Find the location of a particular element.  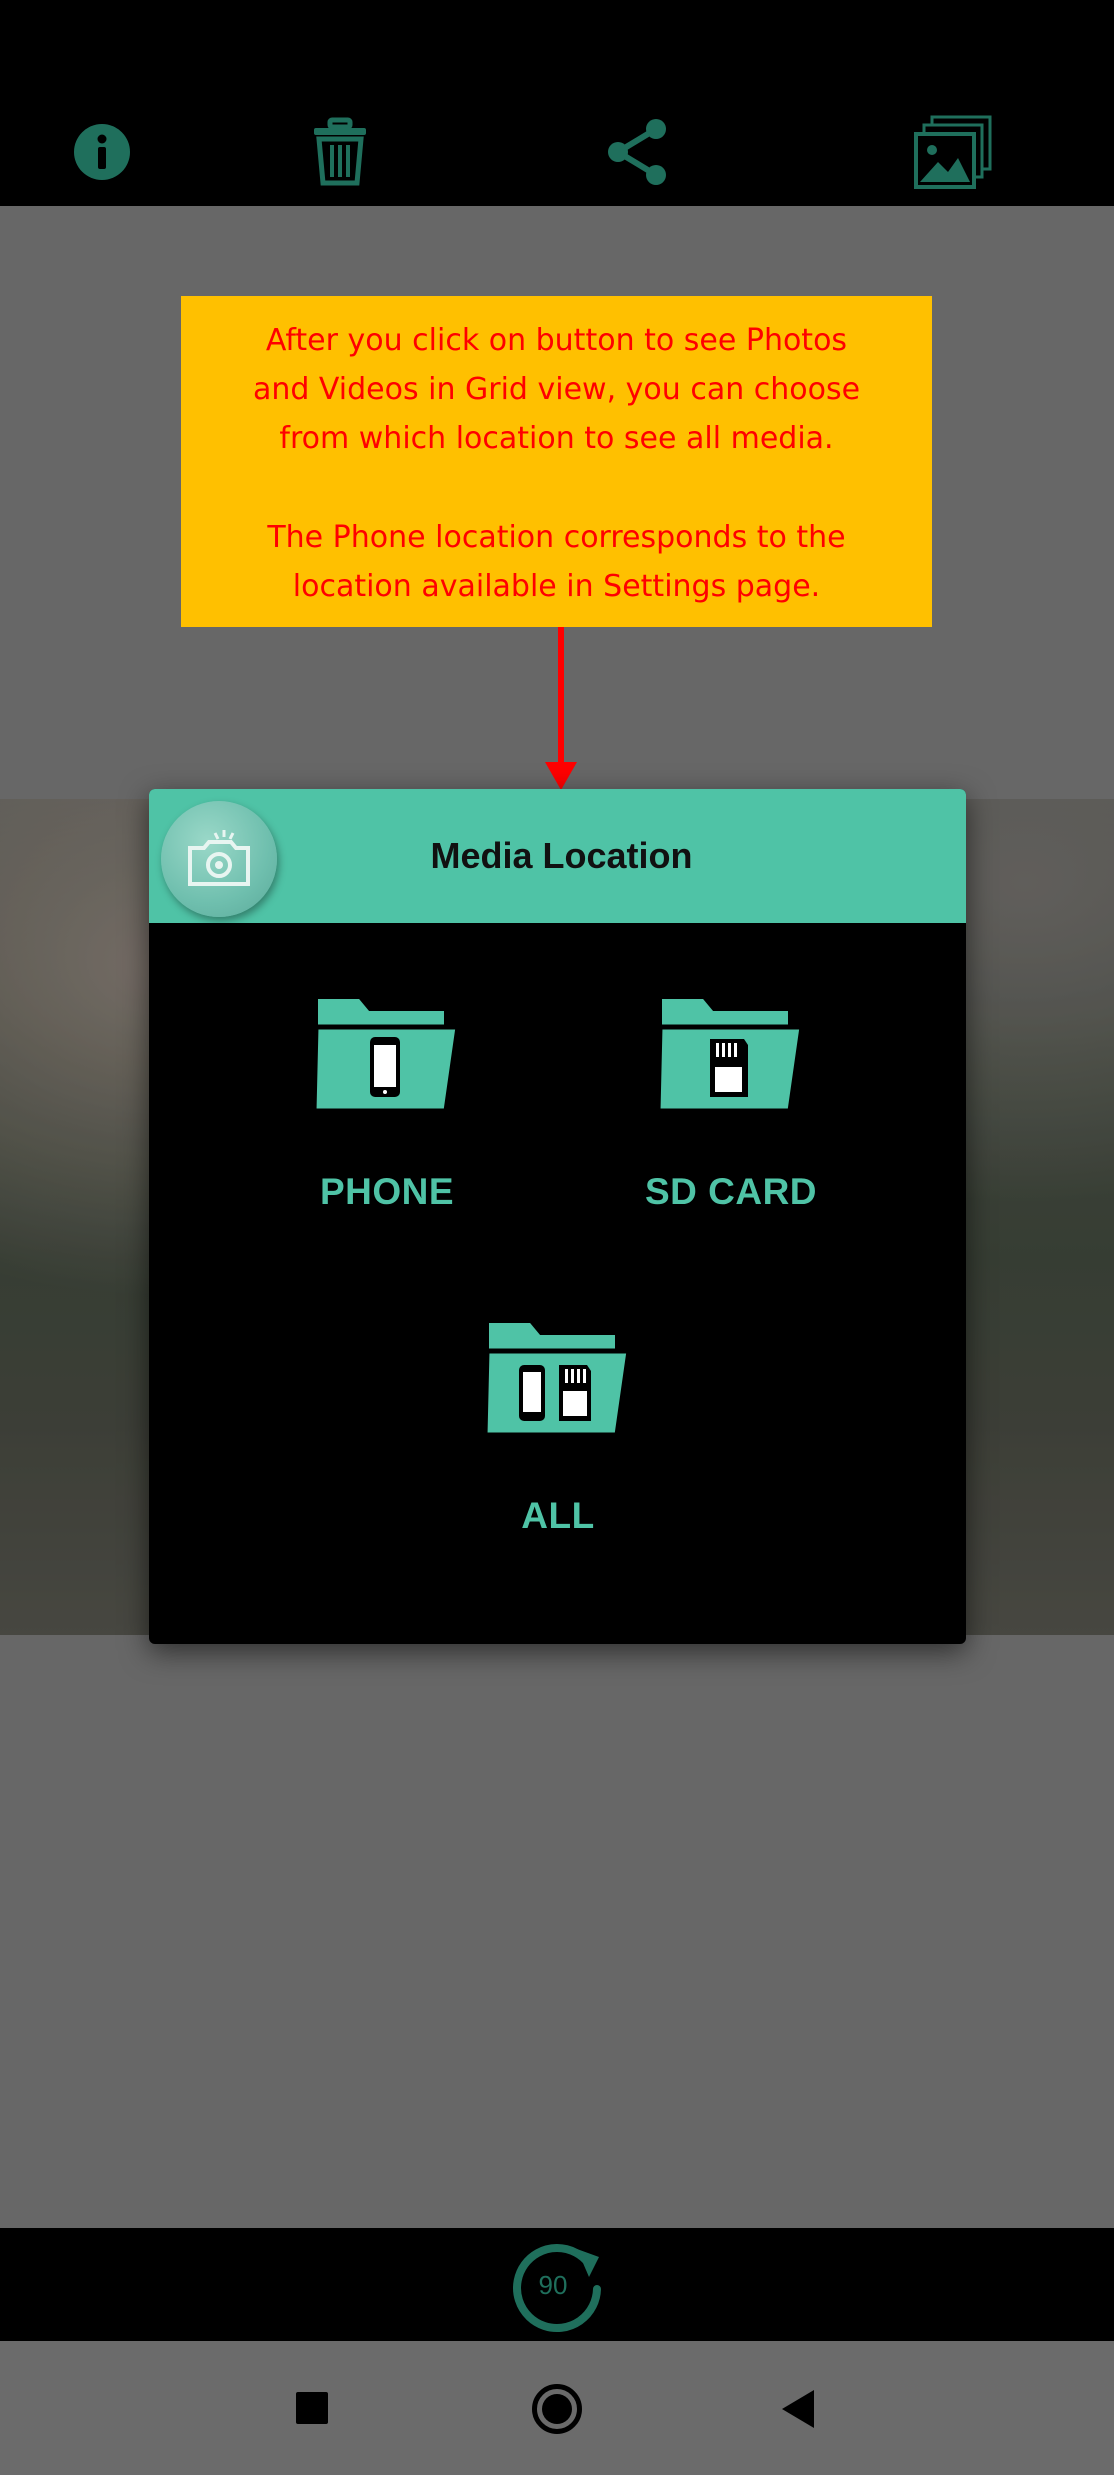

sd-card-folder-icon is located at coordinates (730, 1052).